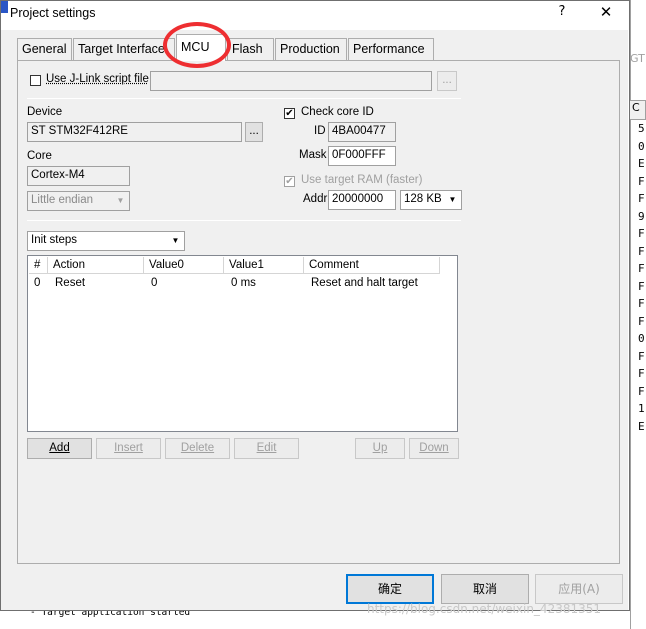 This screenshot has height=629, width=646. Describe the element at coordinates (313, 155) in the screenshot. I see `mask-label: Mask` at that location.